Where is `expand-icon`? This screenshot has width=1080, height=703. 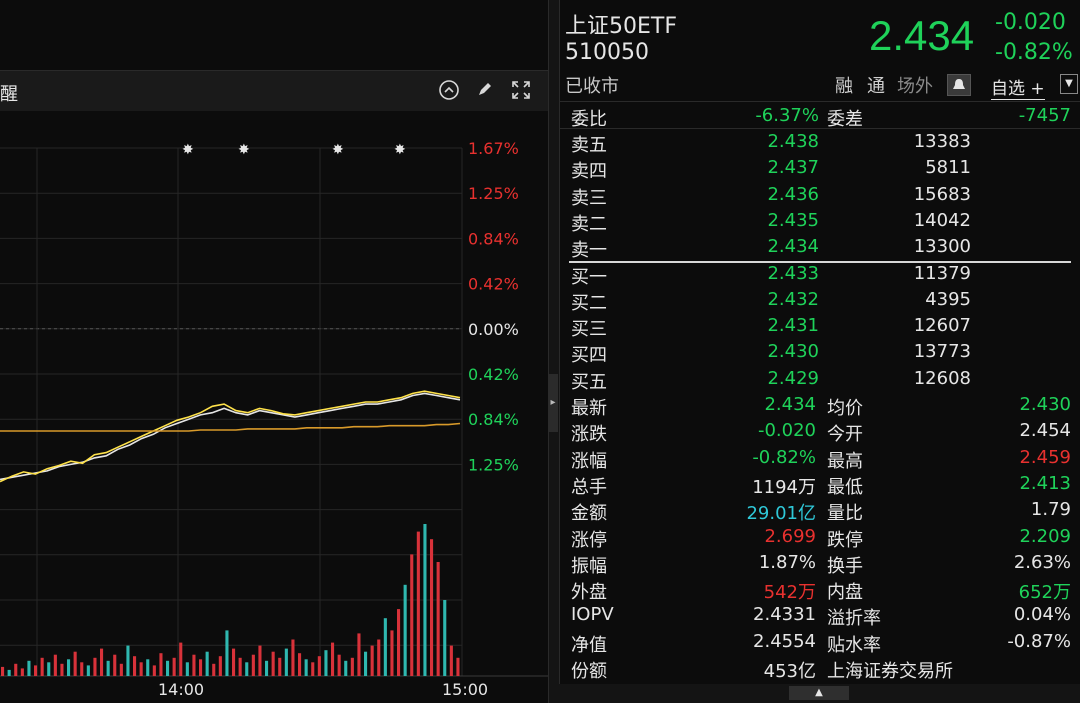 expand-icon is located at coordinates (521, 92).